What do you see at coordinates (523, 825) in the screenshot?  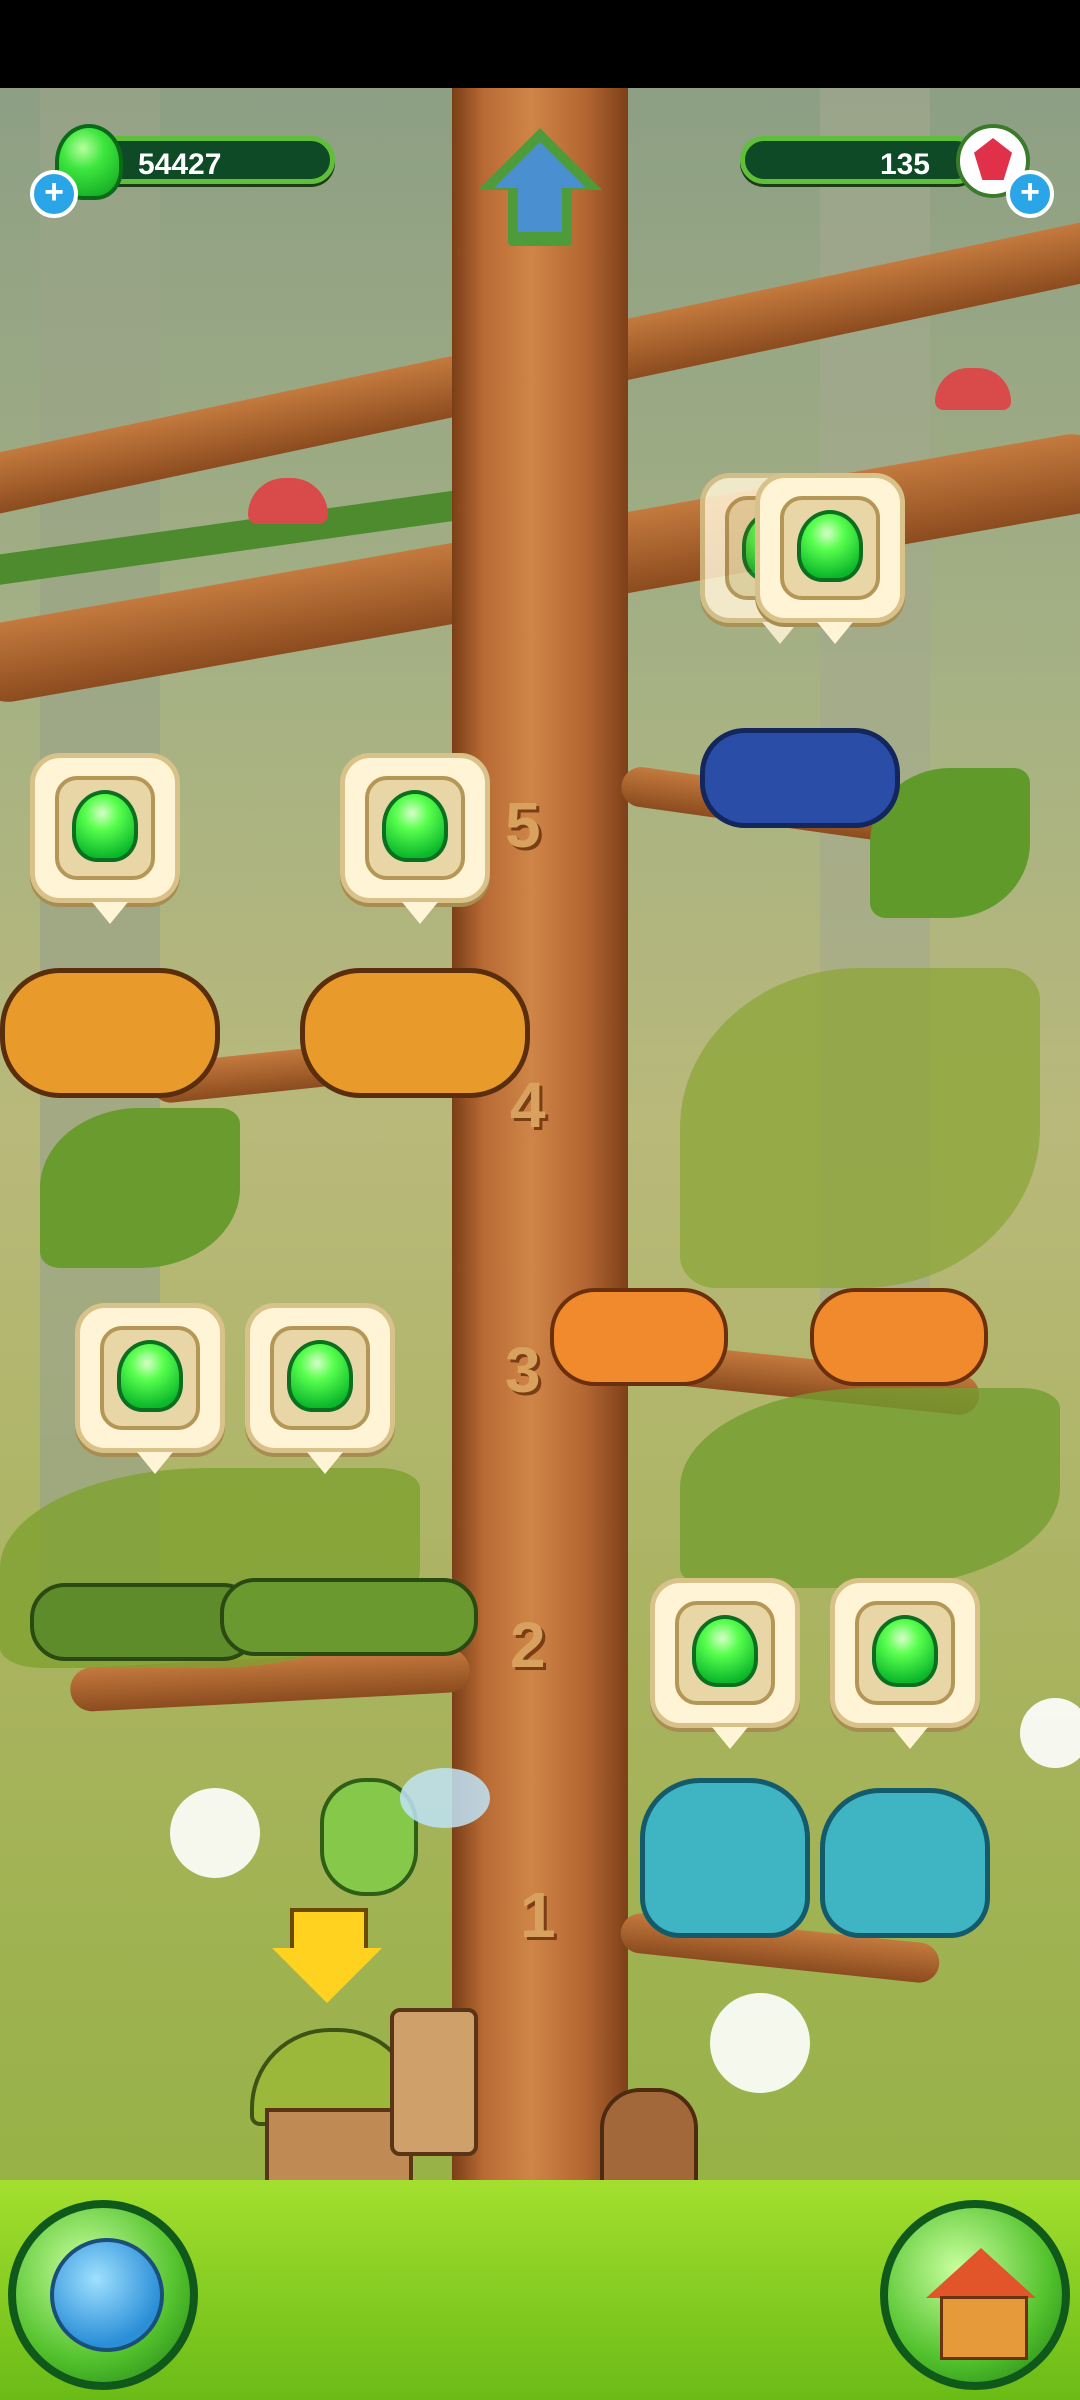 I see `level-number: 5` at bounding box center [523, 825].